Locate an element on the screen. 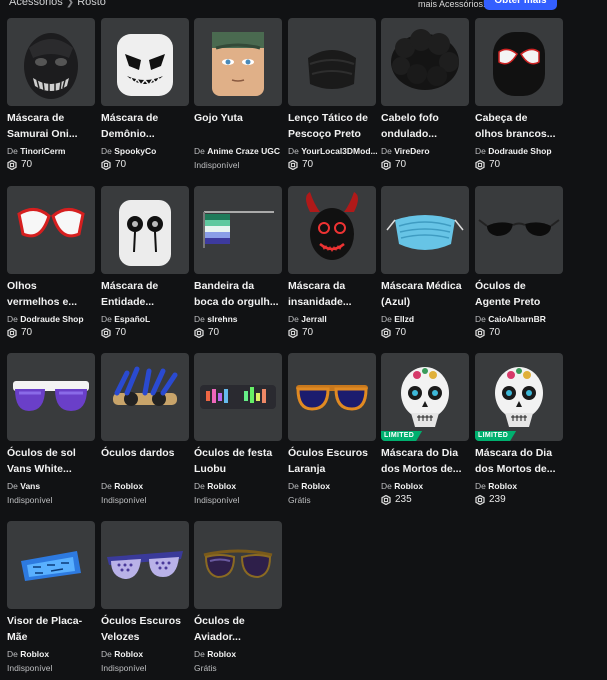 Image resolution: width=607 pixels, height=680 pixels. item-name: Lenço Tático de Pescoço Preto is located at coordinates (333, 126).